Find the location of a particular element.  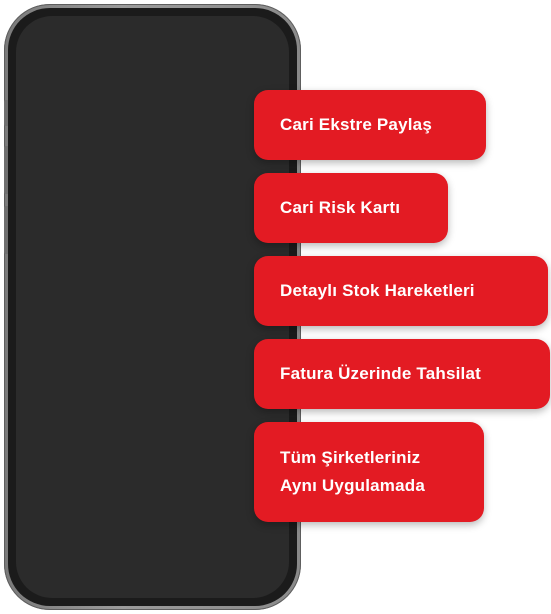

feature-label: Fatura Üzerinde Tahsilat is located at coordinates (380, 373).